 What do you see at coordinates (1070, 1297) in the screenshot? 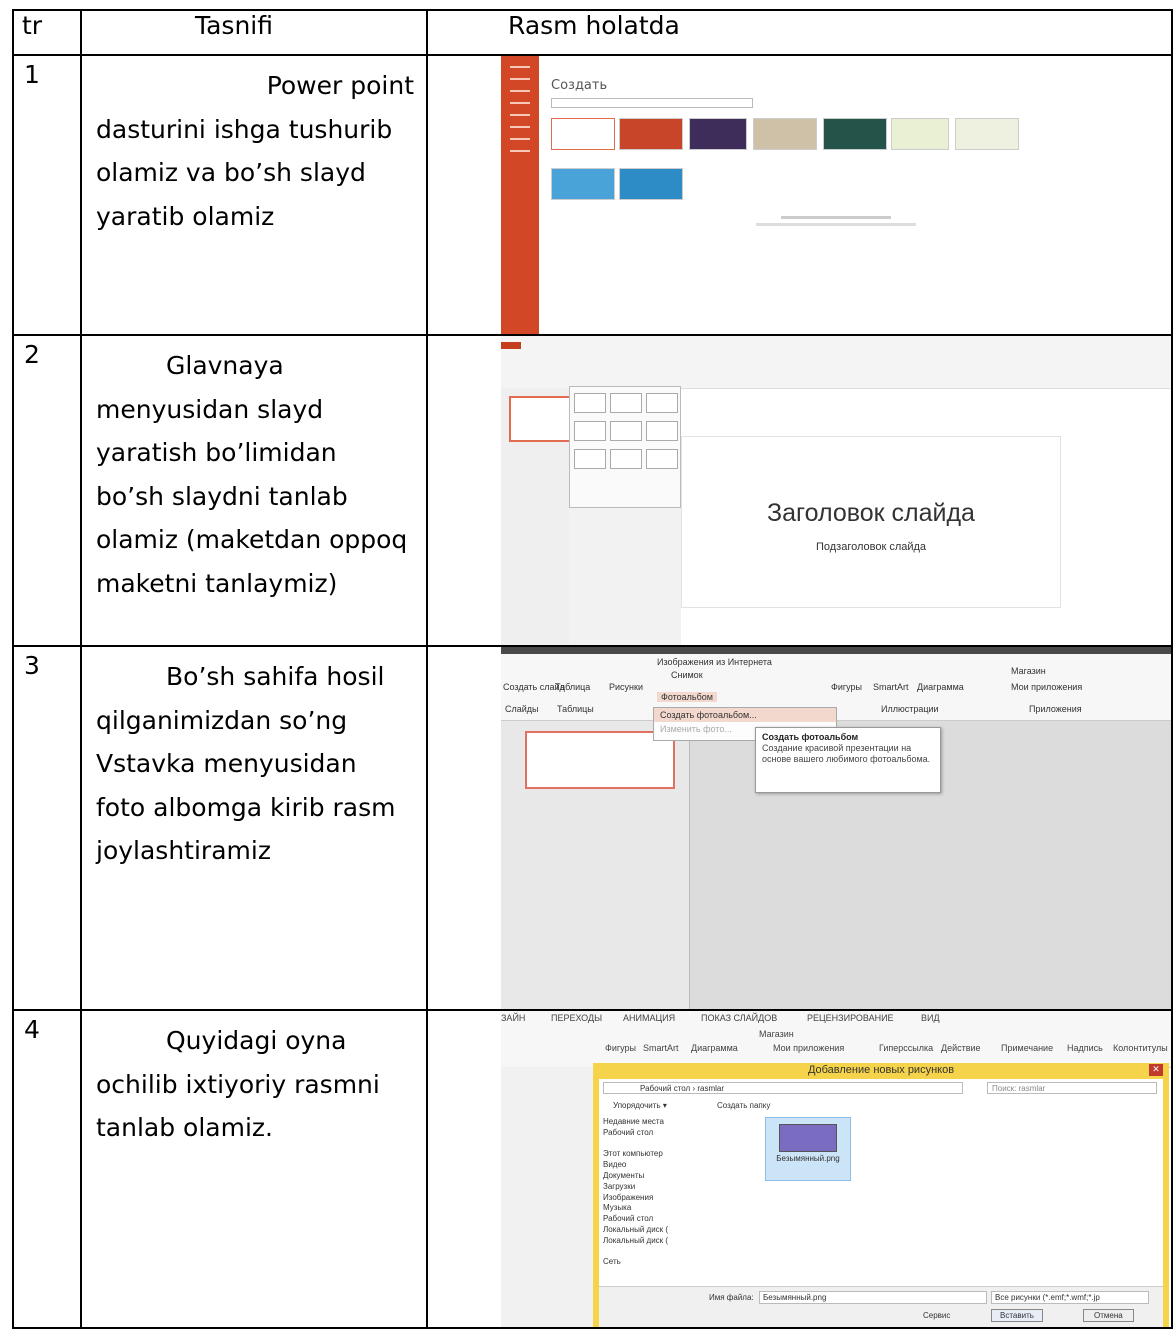
I see `file-type-select: Все рисунки (*.emf;*.wmf;*.jp` at bounding box center [1070, 1297].